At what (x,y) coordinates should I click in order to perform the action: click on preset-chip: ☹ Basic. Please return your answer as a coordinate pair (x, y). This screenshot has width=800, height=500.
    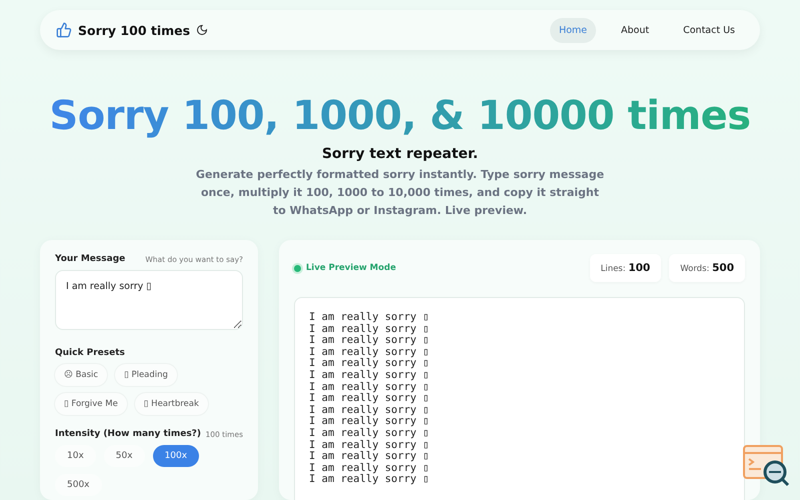
    Looking at the image, I should click on (81, 375).